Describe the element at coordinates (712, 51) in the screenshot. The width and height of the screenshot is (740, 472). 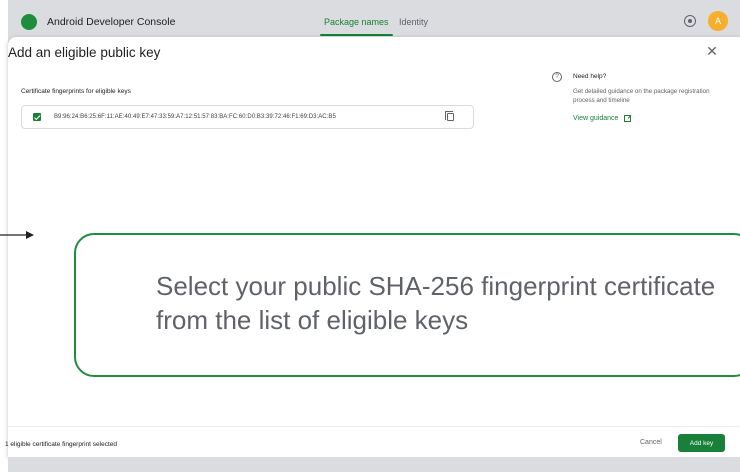
I see `close-icon: ✕` at that location.